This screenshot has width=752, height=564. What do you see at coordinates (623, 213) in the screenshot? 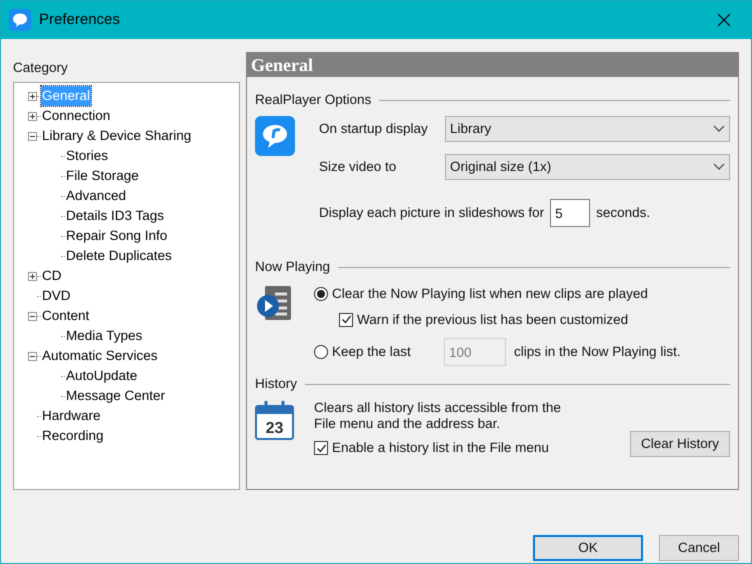
I see `field-label: seconds.` at bounding box center [623, 213].